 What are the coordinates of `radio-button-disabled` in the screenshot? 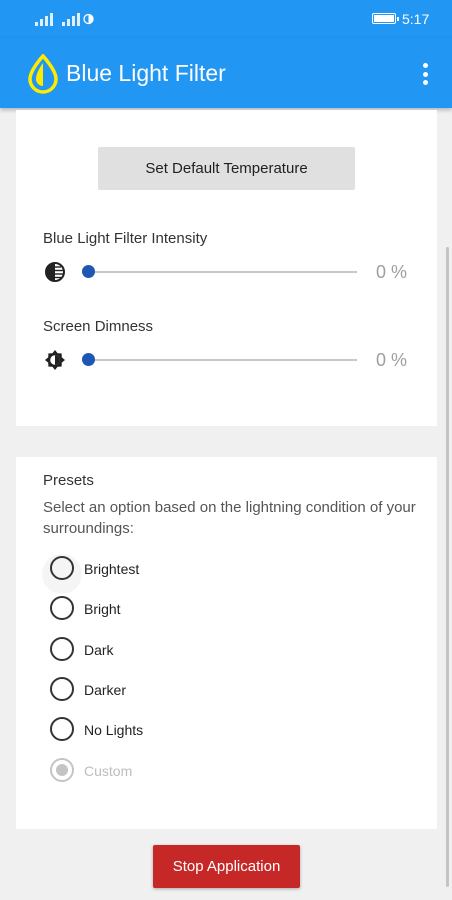 It's located at (62, 770).